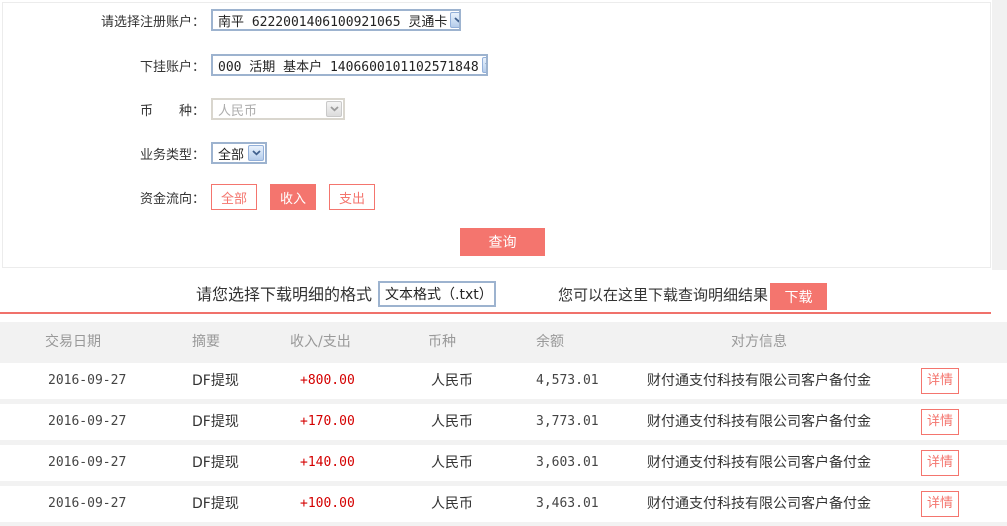  What do you see at coordinates (327, 462) in the screenshot?
I see `cell-amount: +140.00` at bounding box center [327, 462].